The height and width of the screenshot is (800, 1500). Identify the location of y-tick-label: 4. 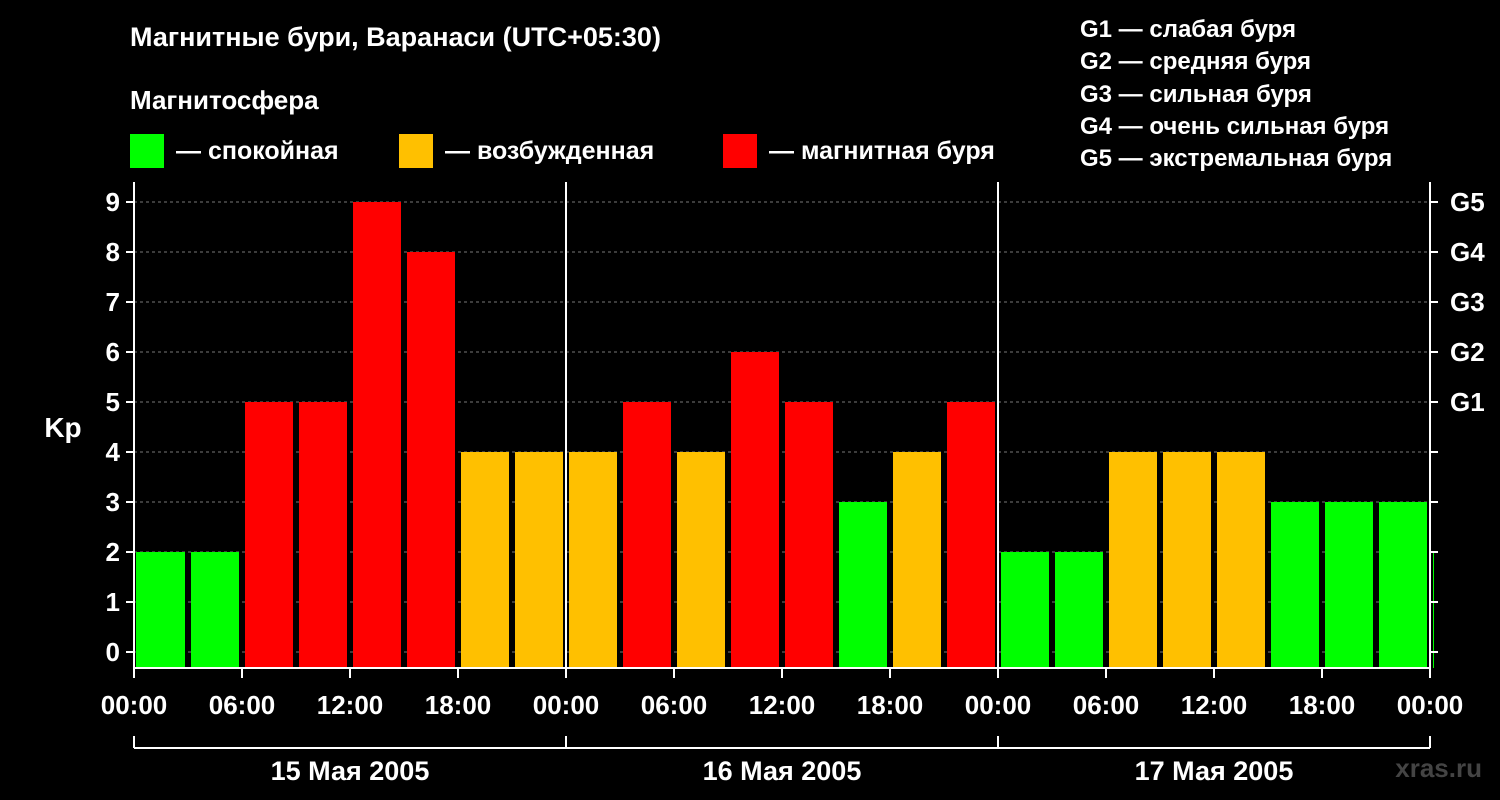
(113, 452).